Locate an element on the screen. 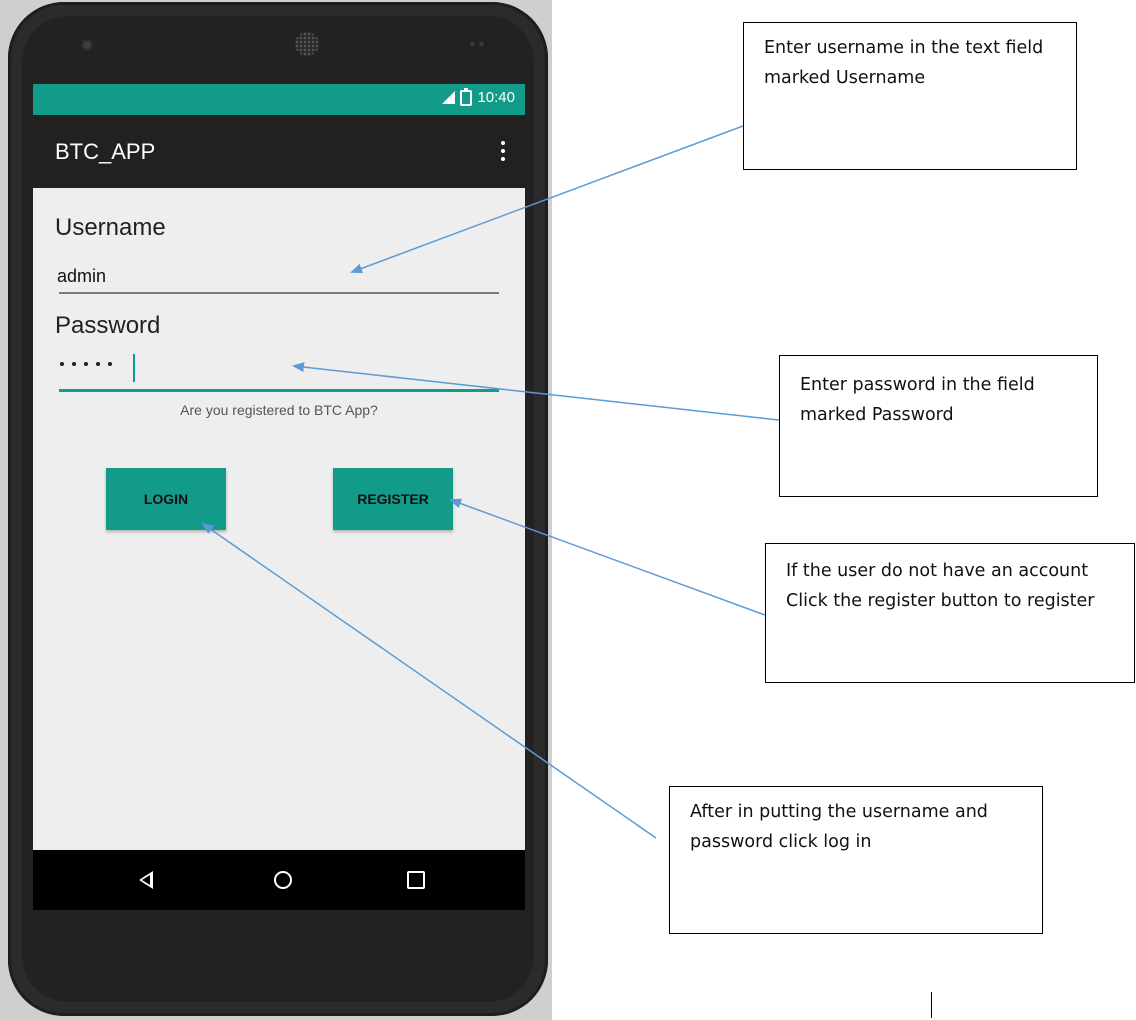 This screenshot has height=1020, width=1136. password-underline is located at coordinates (279, 390).